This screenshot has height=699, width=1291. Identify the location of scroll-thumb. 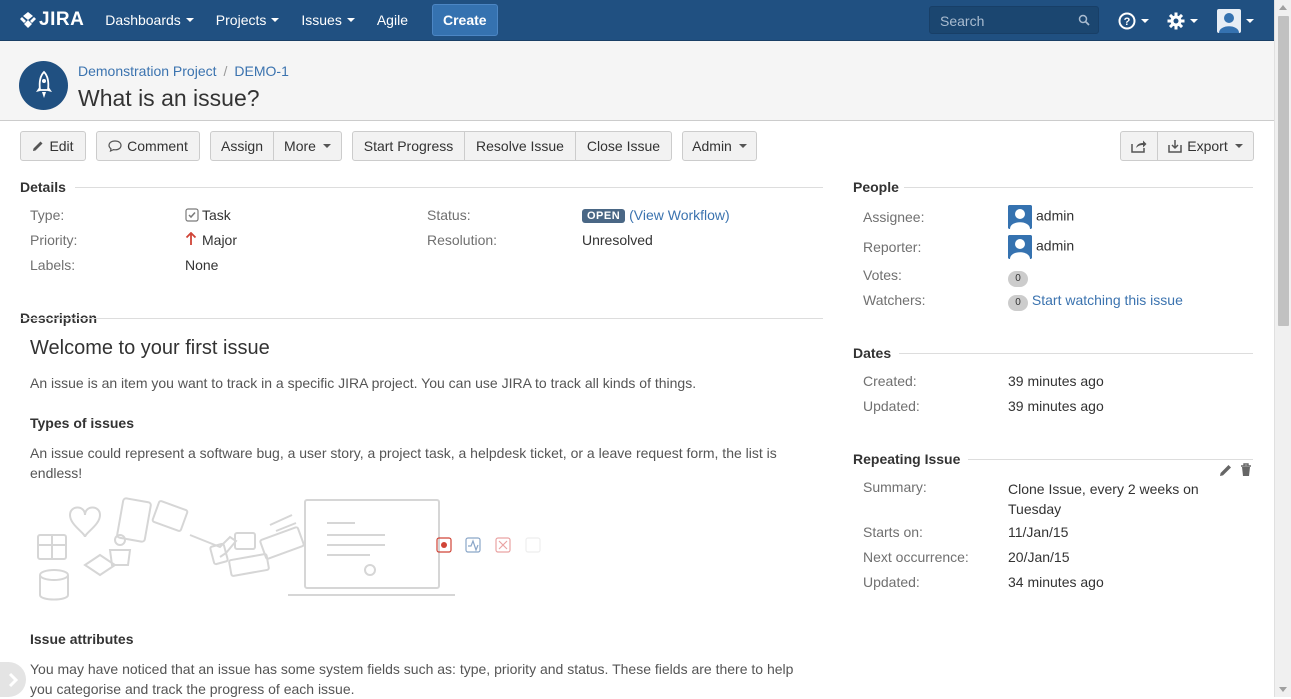
(1283, 171).